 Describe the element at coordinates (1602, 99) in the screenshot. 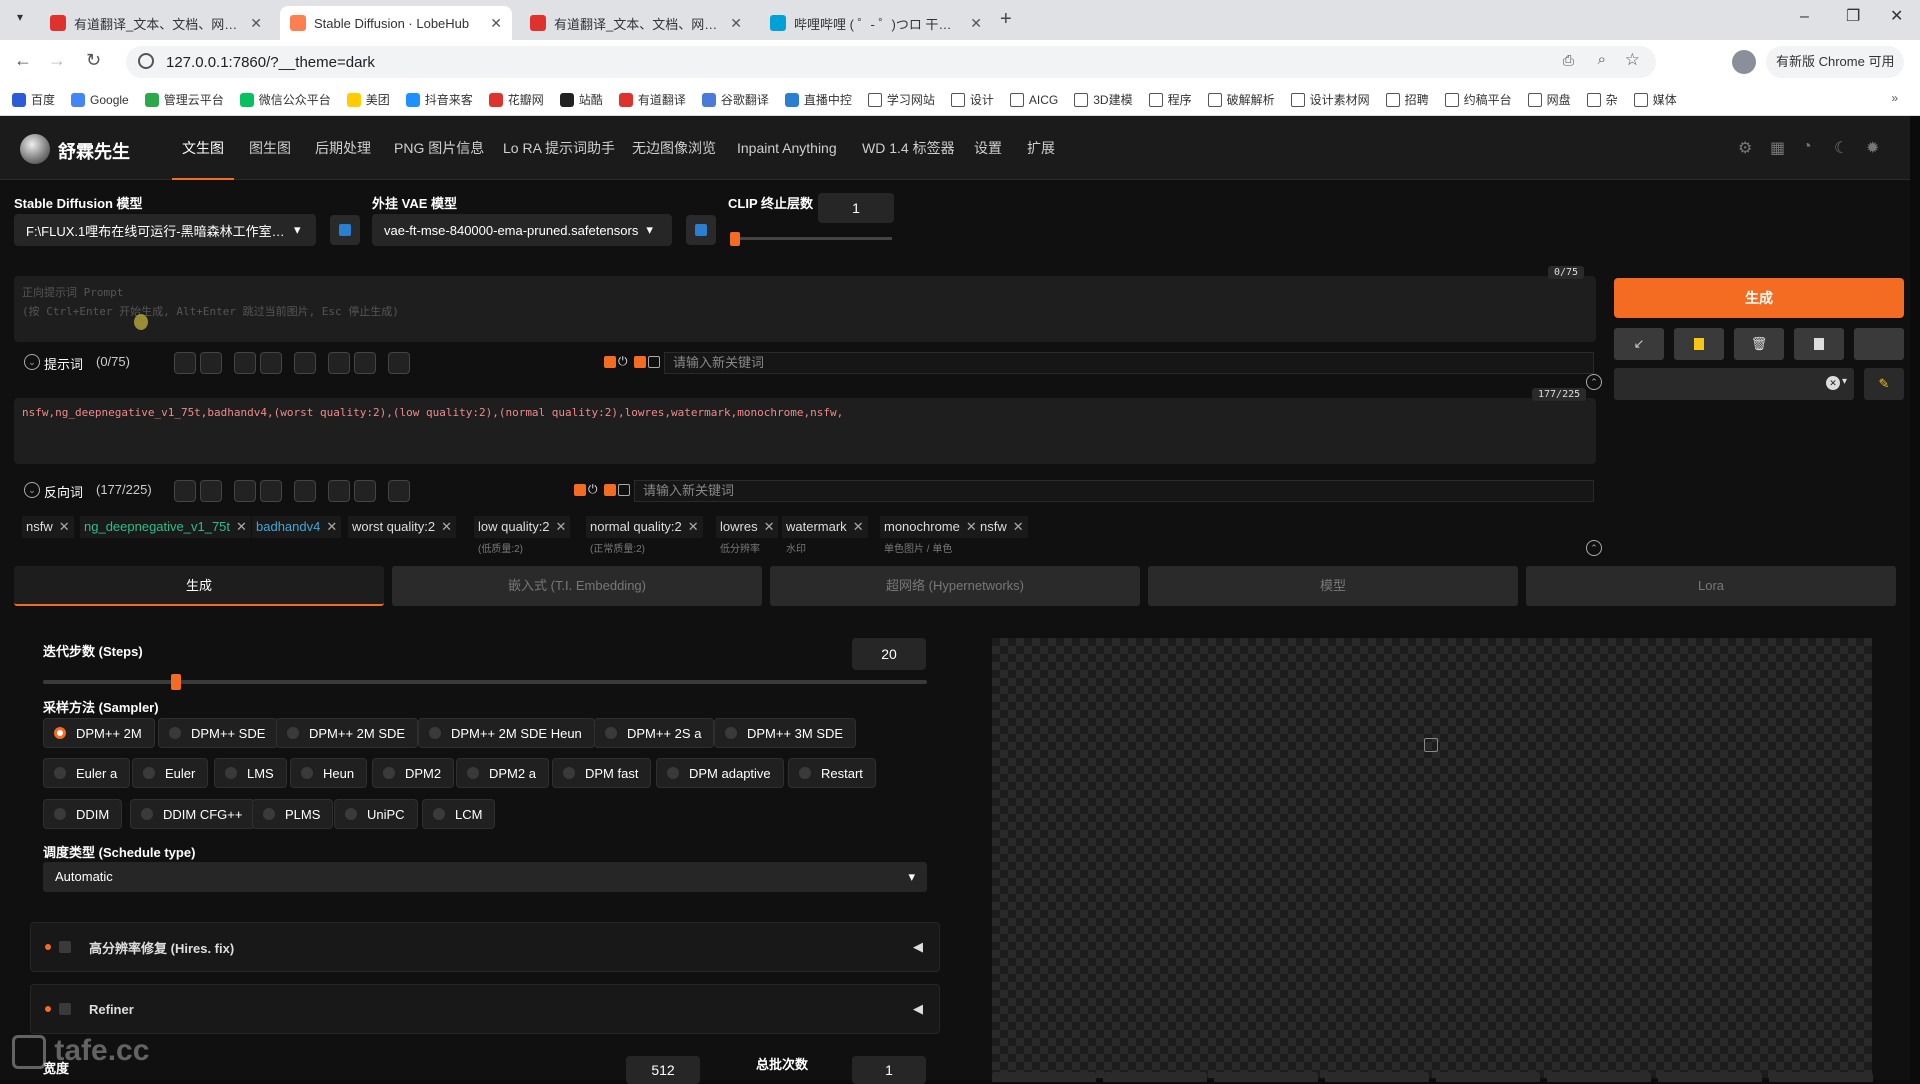

I see `bookmark-item: 杂` at that location.